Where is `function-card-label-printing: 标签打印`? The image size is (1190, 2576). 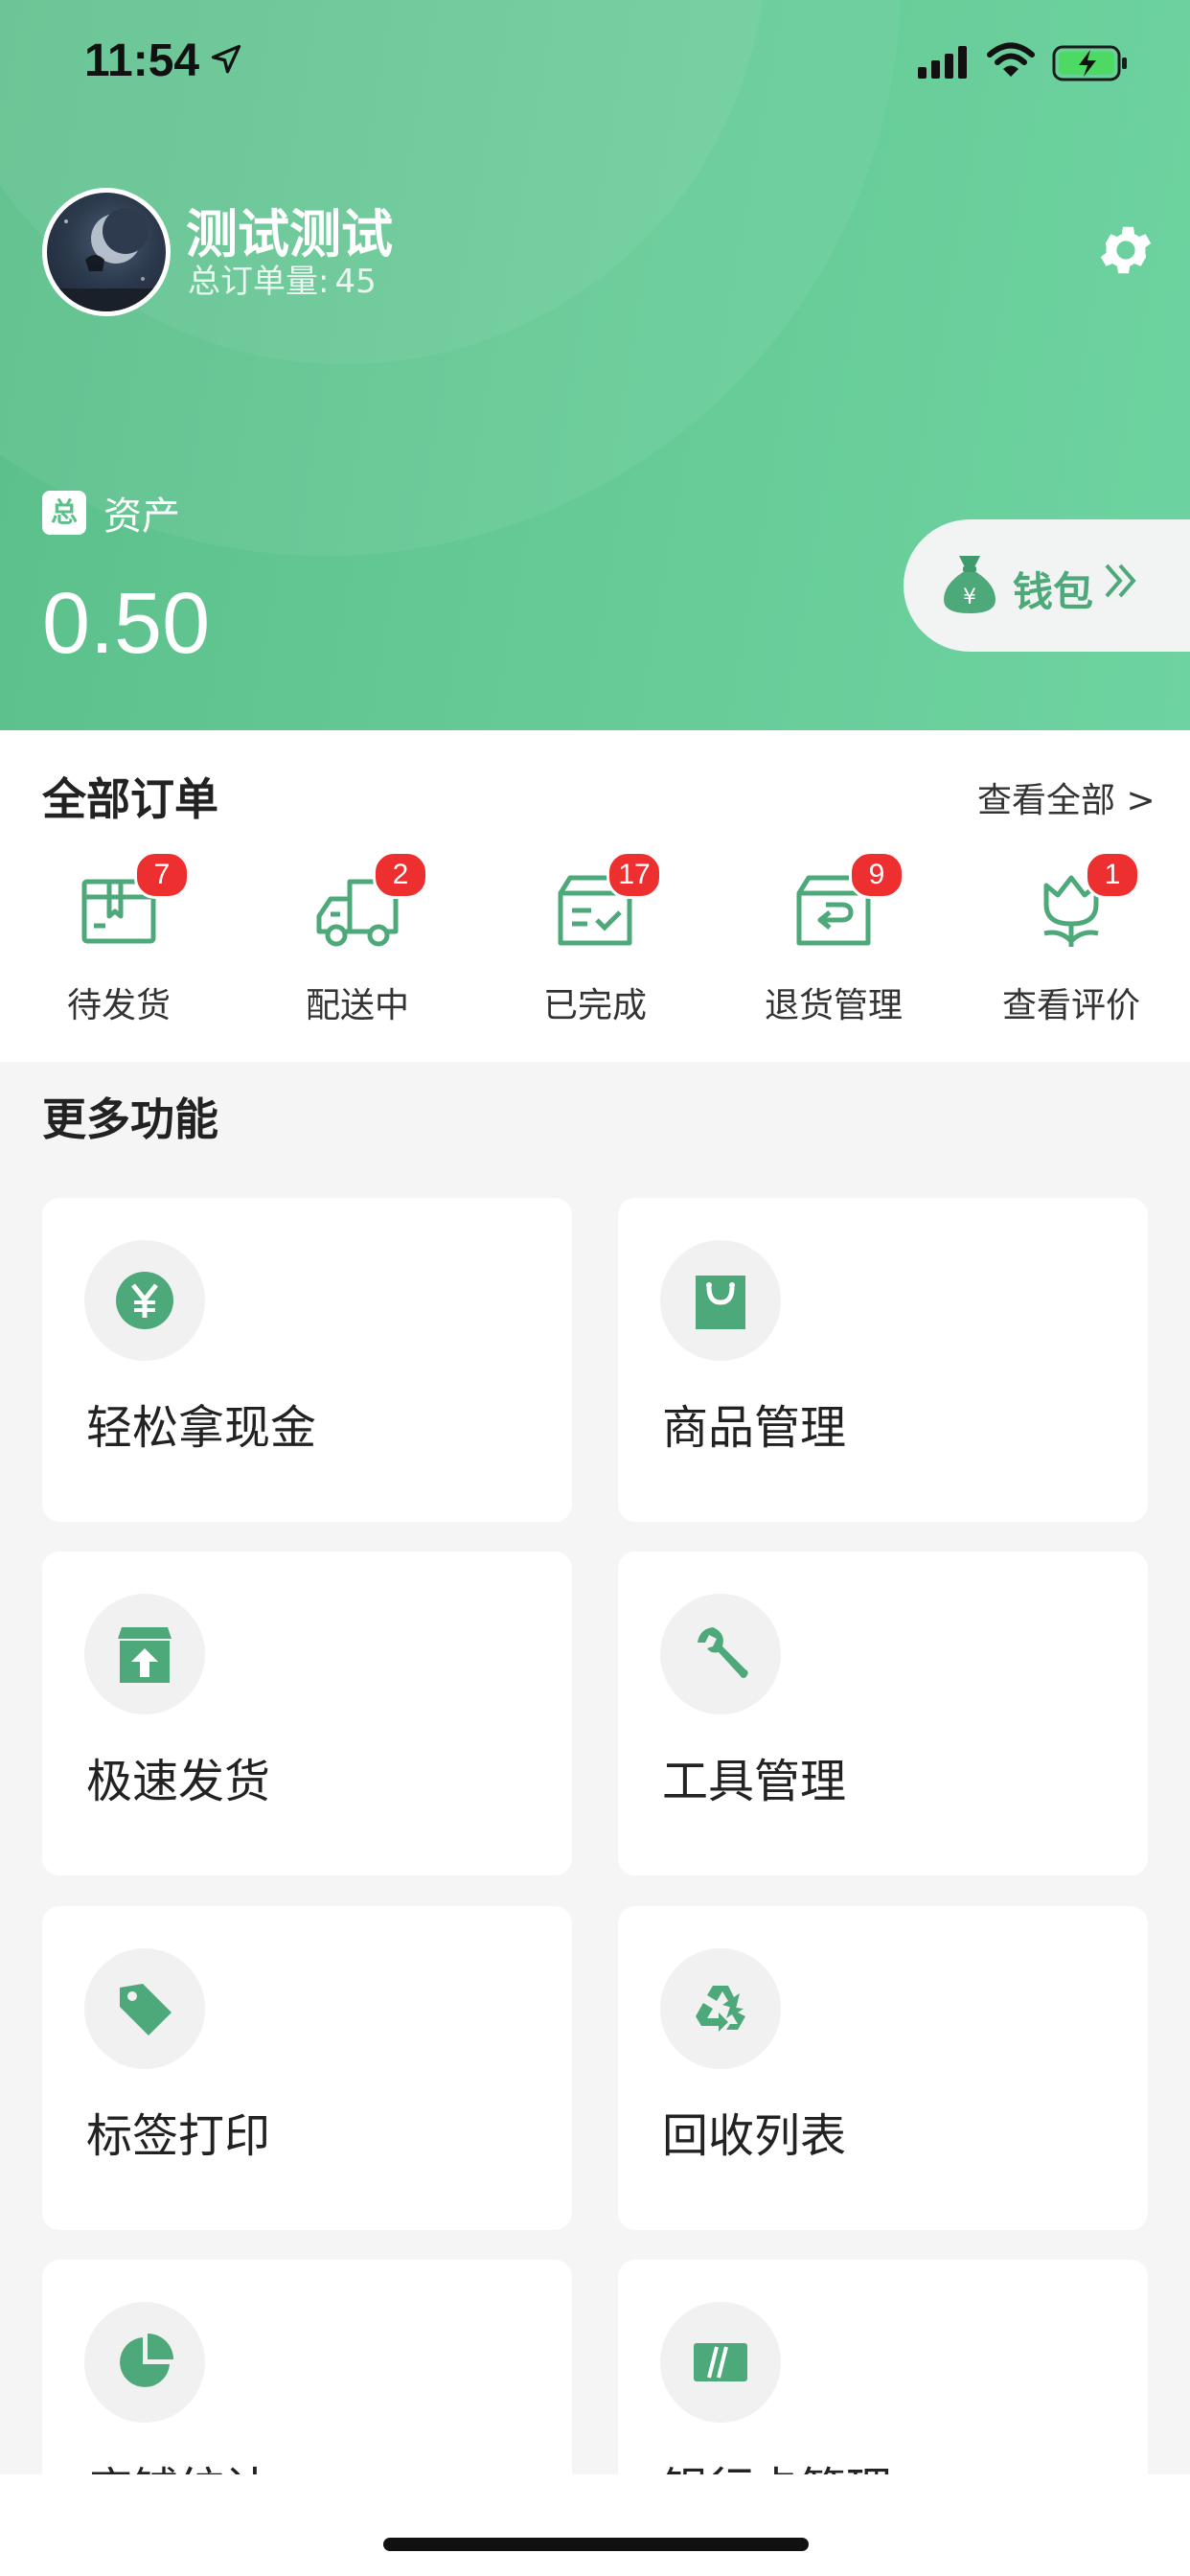 function-card-label-printing: 标签打印 is located at coordinates (307, 2068).